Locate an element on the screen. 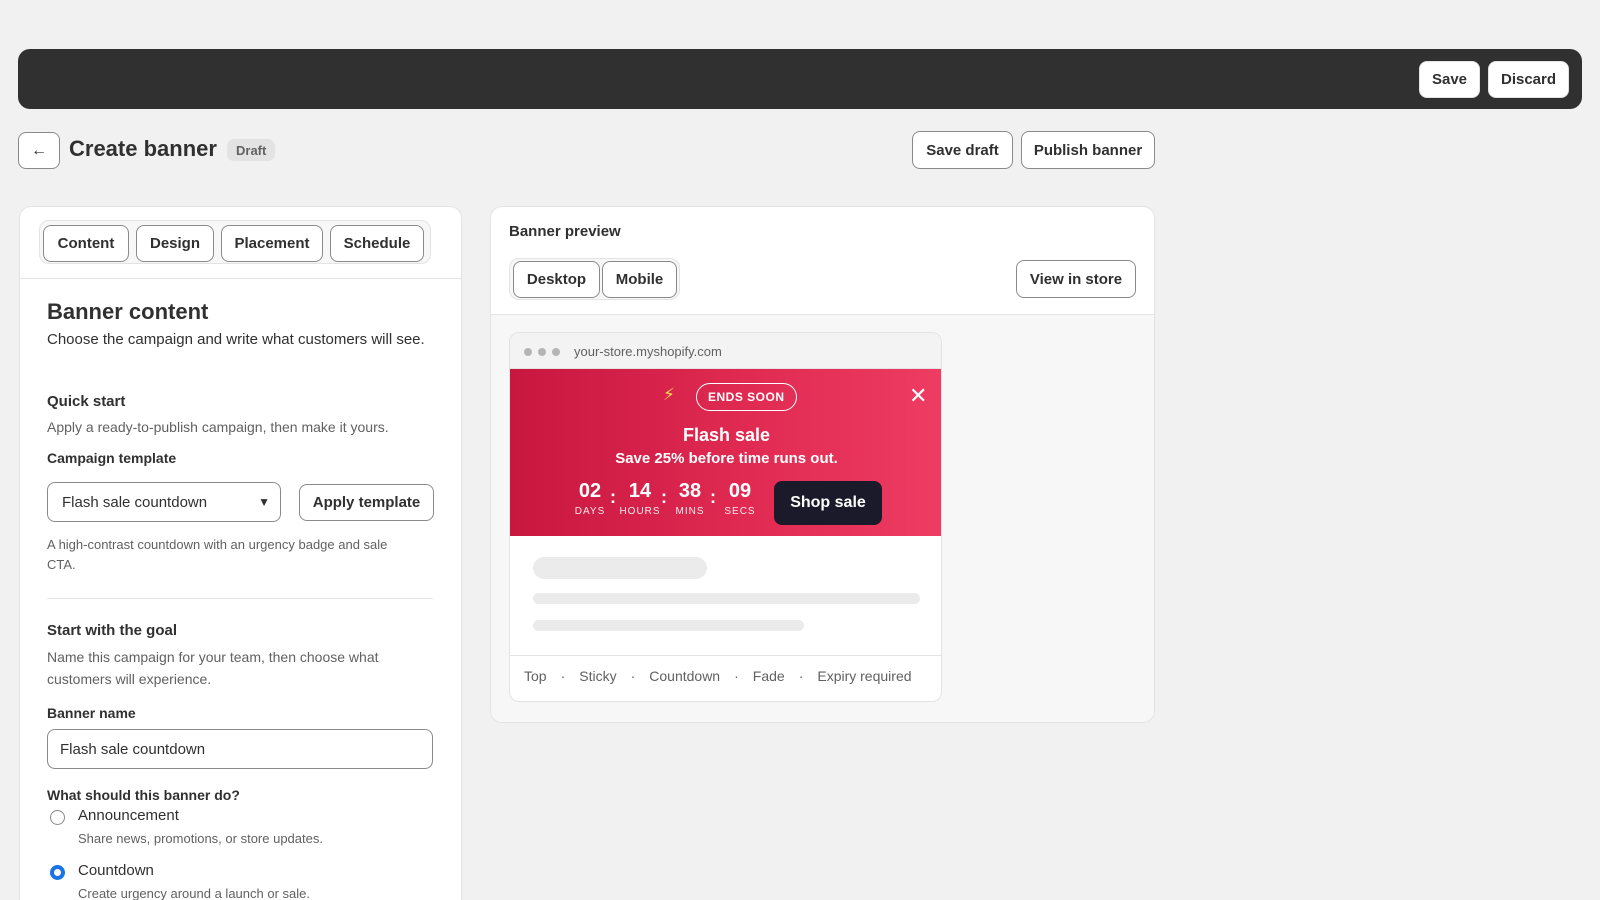 The width and height of the screenshot is (1600, 900). banner-name-input: Flash sale countdown is located at coordinates (240, 749).